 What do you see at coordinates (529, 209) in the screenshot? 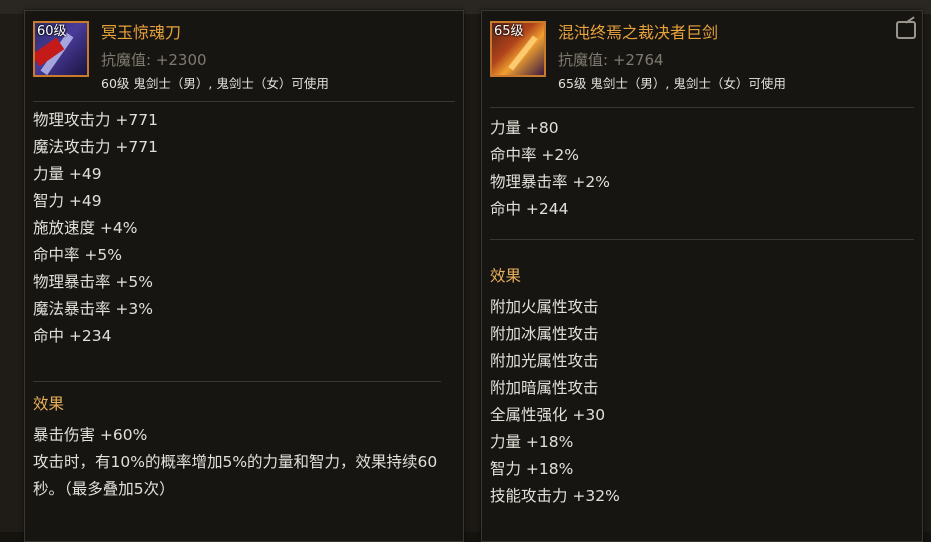
I see `stat-line: 命中 +244` at bounding box center [529, 209].